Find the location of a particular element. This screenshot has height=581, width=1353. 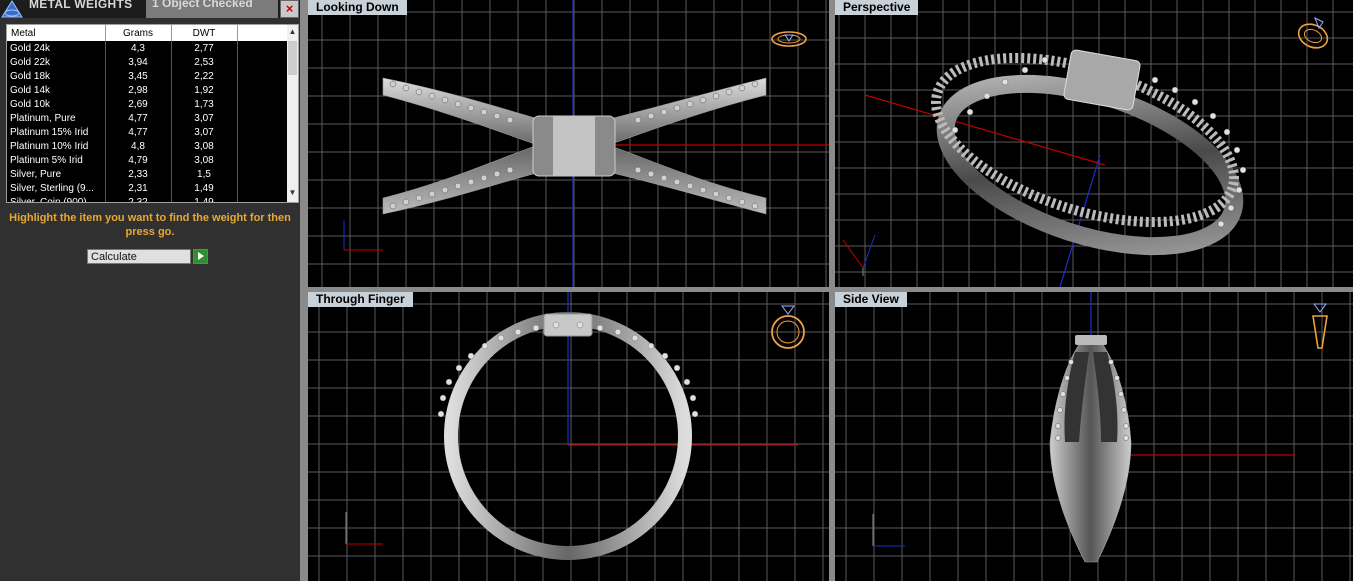

table-row: Gold 14k 2,98 1,92 is located at coordinates (147, 90).